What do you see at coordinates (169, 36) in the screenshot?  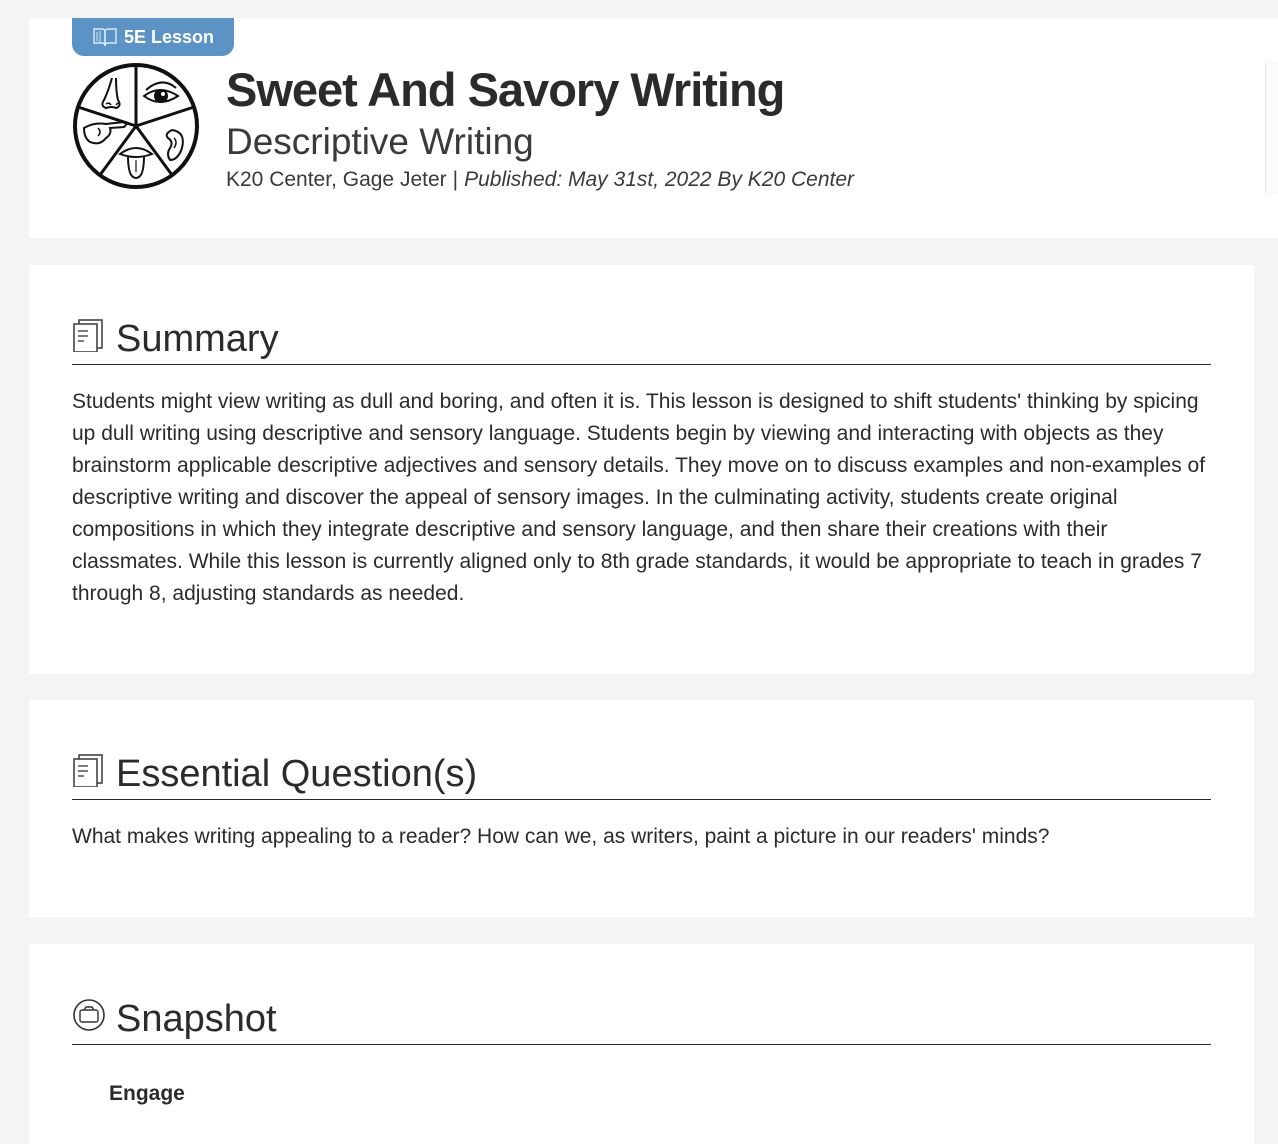 I see `lesson-type-label: 5E Lesson` at bounding box center [169, 36].